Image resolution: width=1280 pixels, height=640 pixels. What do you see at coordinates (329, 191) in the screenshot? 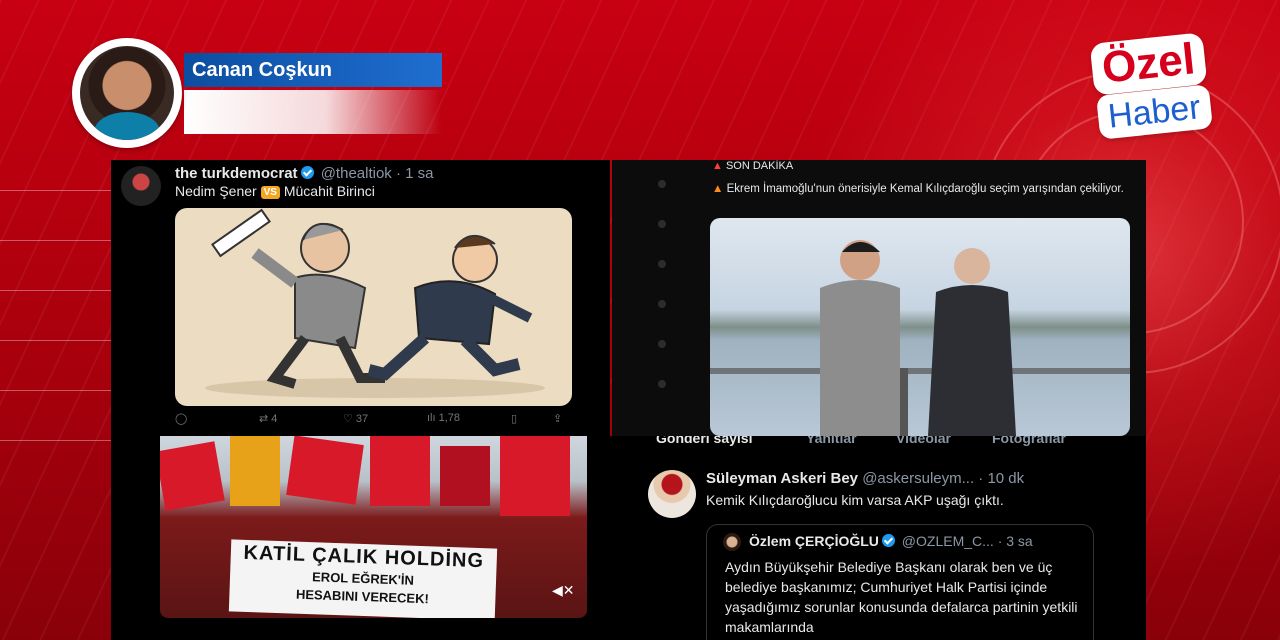
I see `tweet-text-b: Mücahit Birinci` at bounding box center [329, 191].